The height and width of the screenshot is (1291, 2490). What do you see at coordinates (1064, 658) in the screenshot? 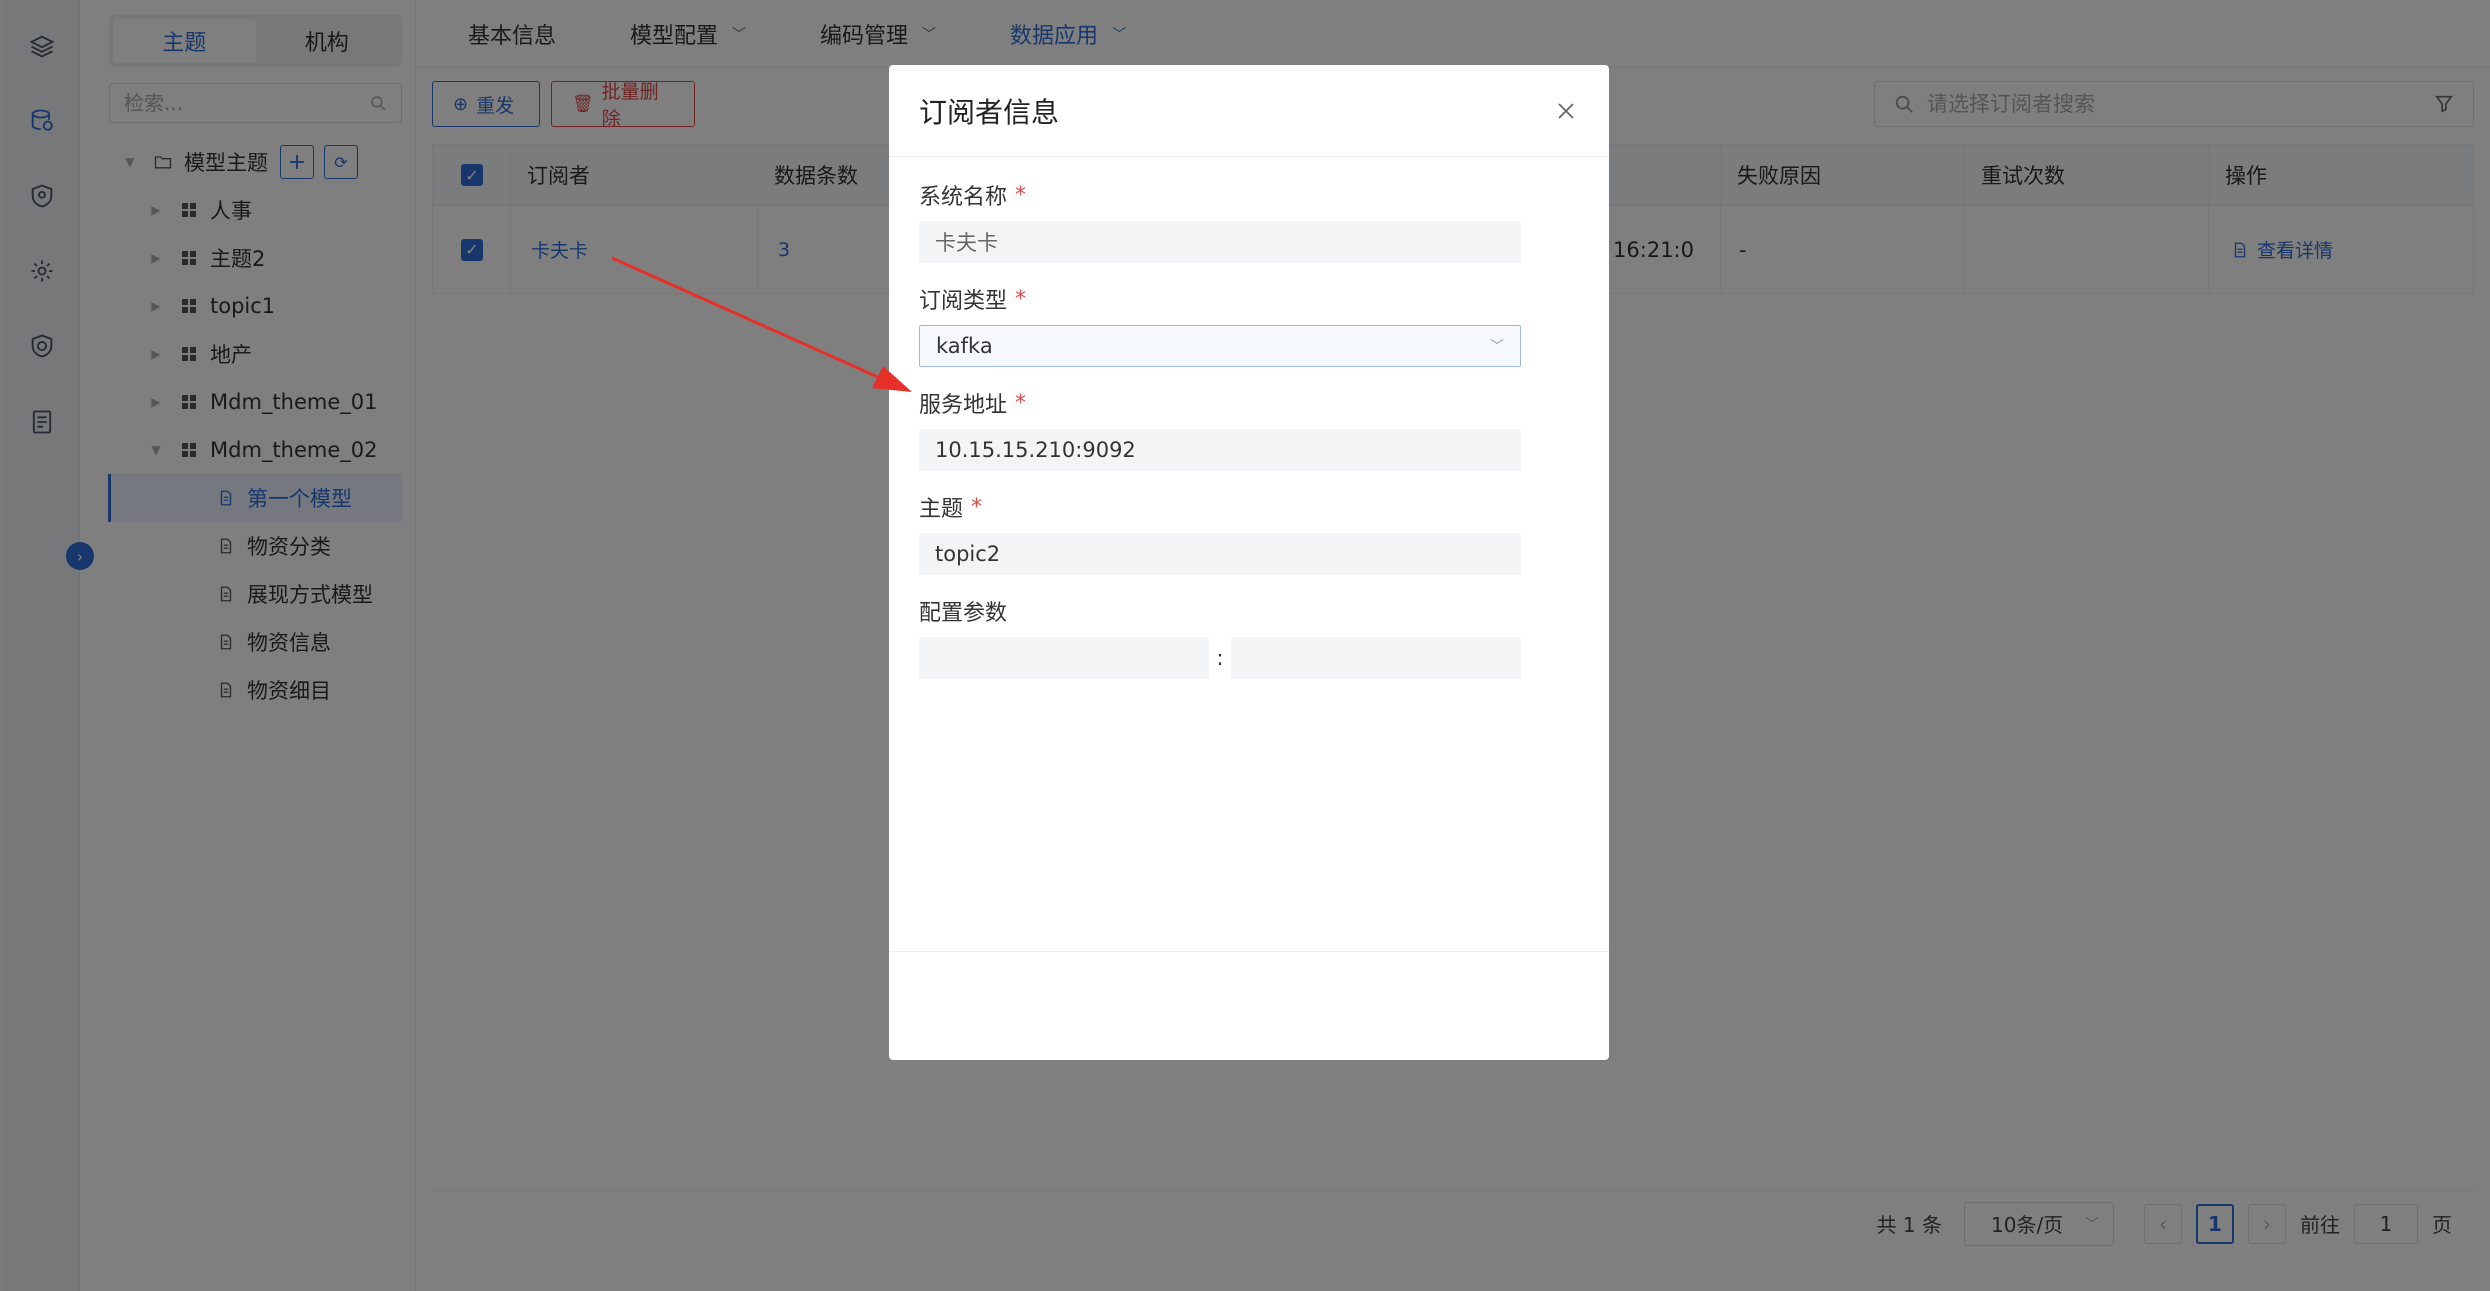
I see `config-key-input` at bounding box center [1064, 658].